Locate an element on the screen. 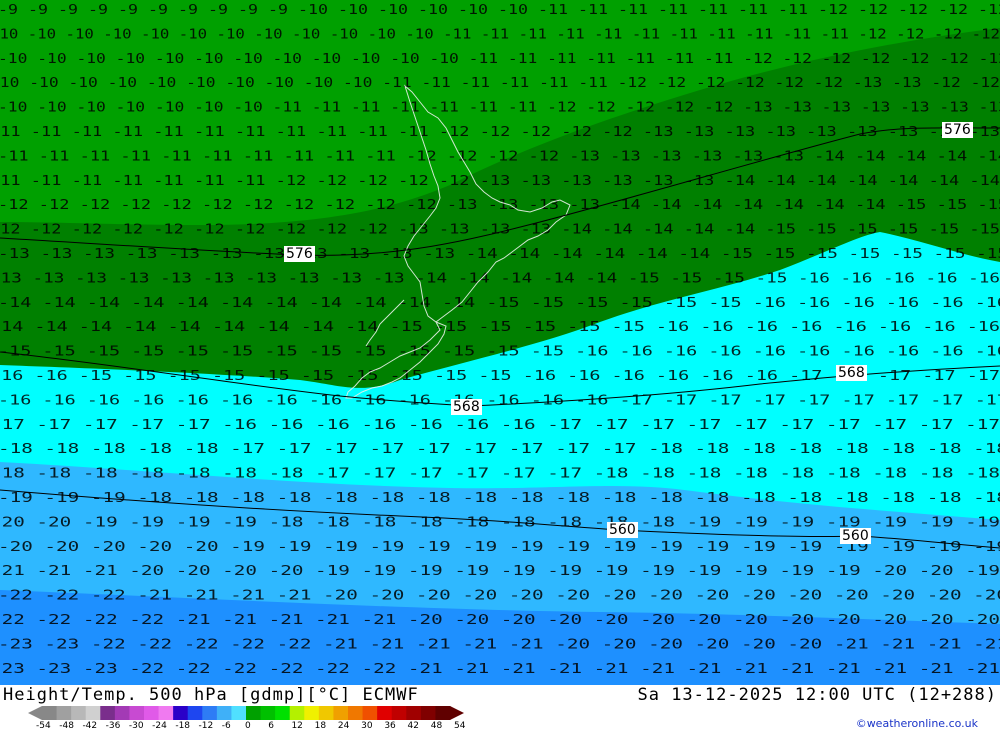  legend-tick-label: 48 is located at coordinates (436, 726).